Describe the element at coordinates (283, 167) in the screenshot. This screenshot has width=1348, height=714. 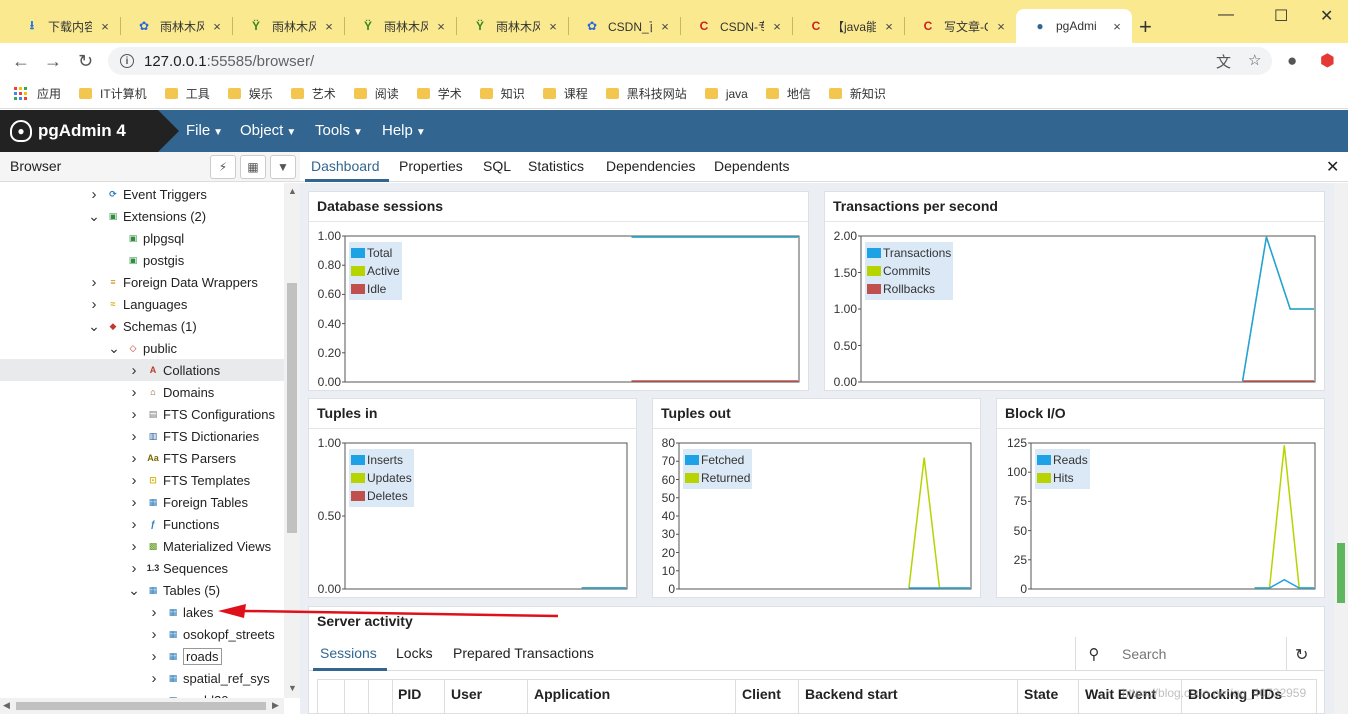
I see `filter-rows-button: ▼` at that location.